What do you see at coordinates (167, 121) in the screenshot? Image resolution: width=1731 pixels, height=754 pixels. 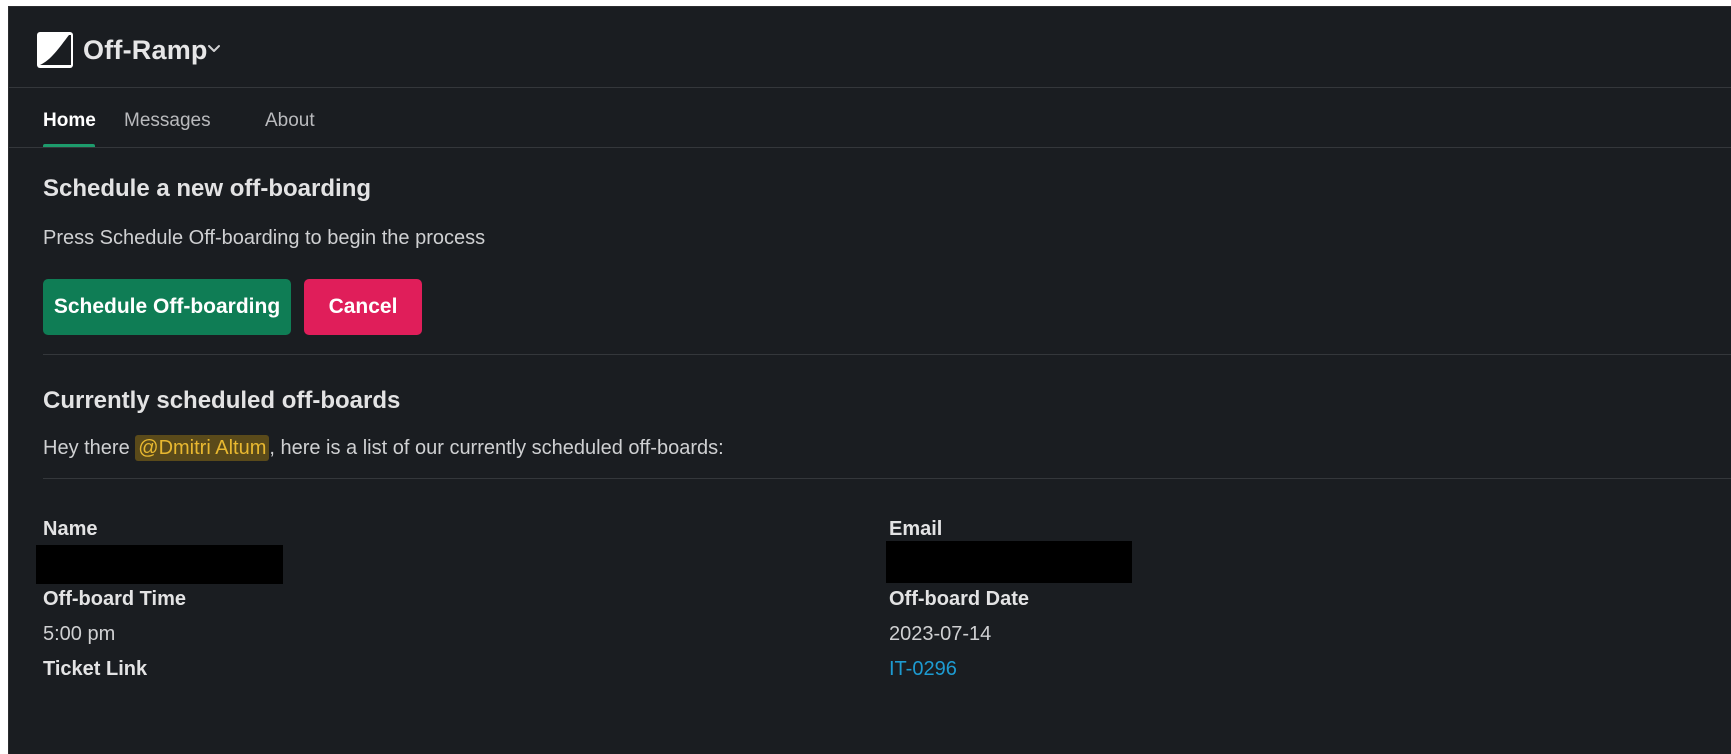 I see `tab-messages: Messages` at bounding box center [167, 121].